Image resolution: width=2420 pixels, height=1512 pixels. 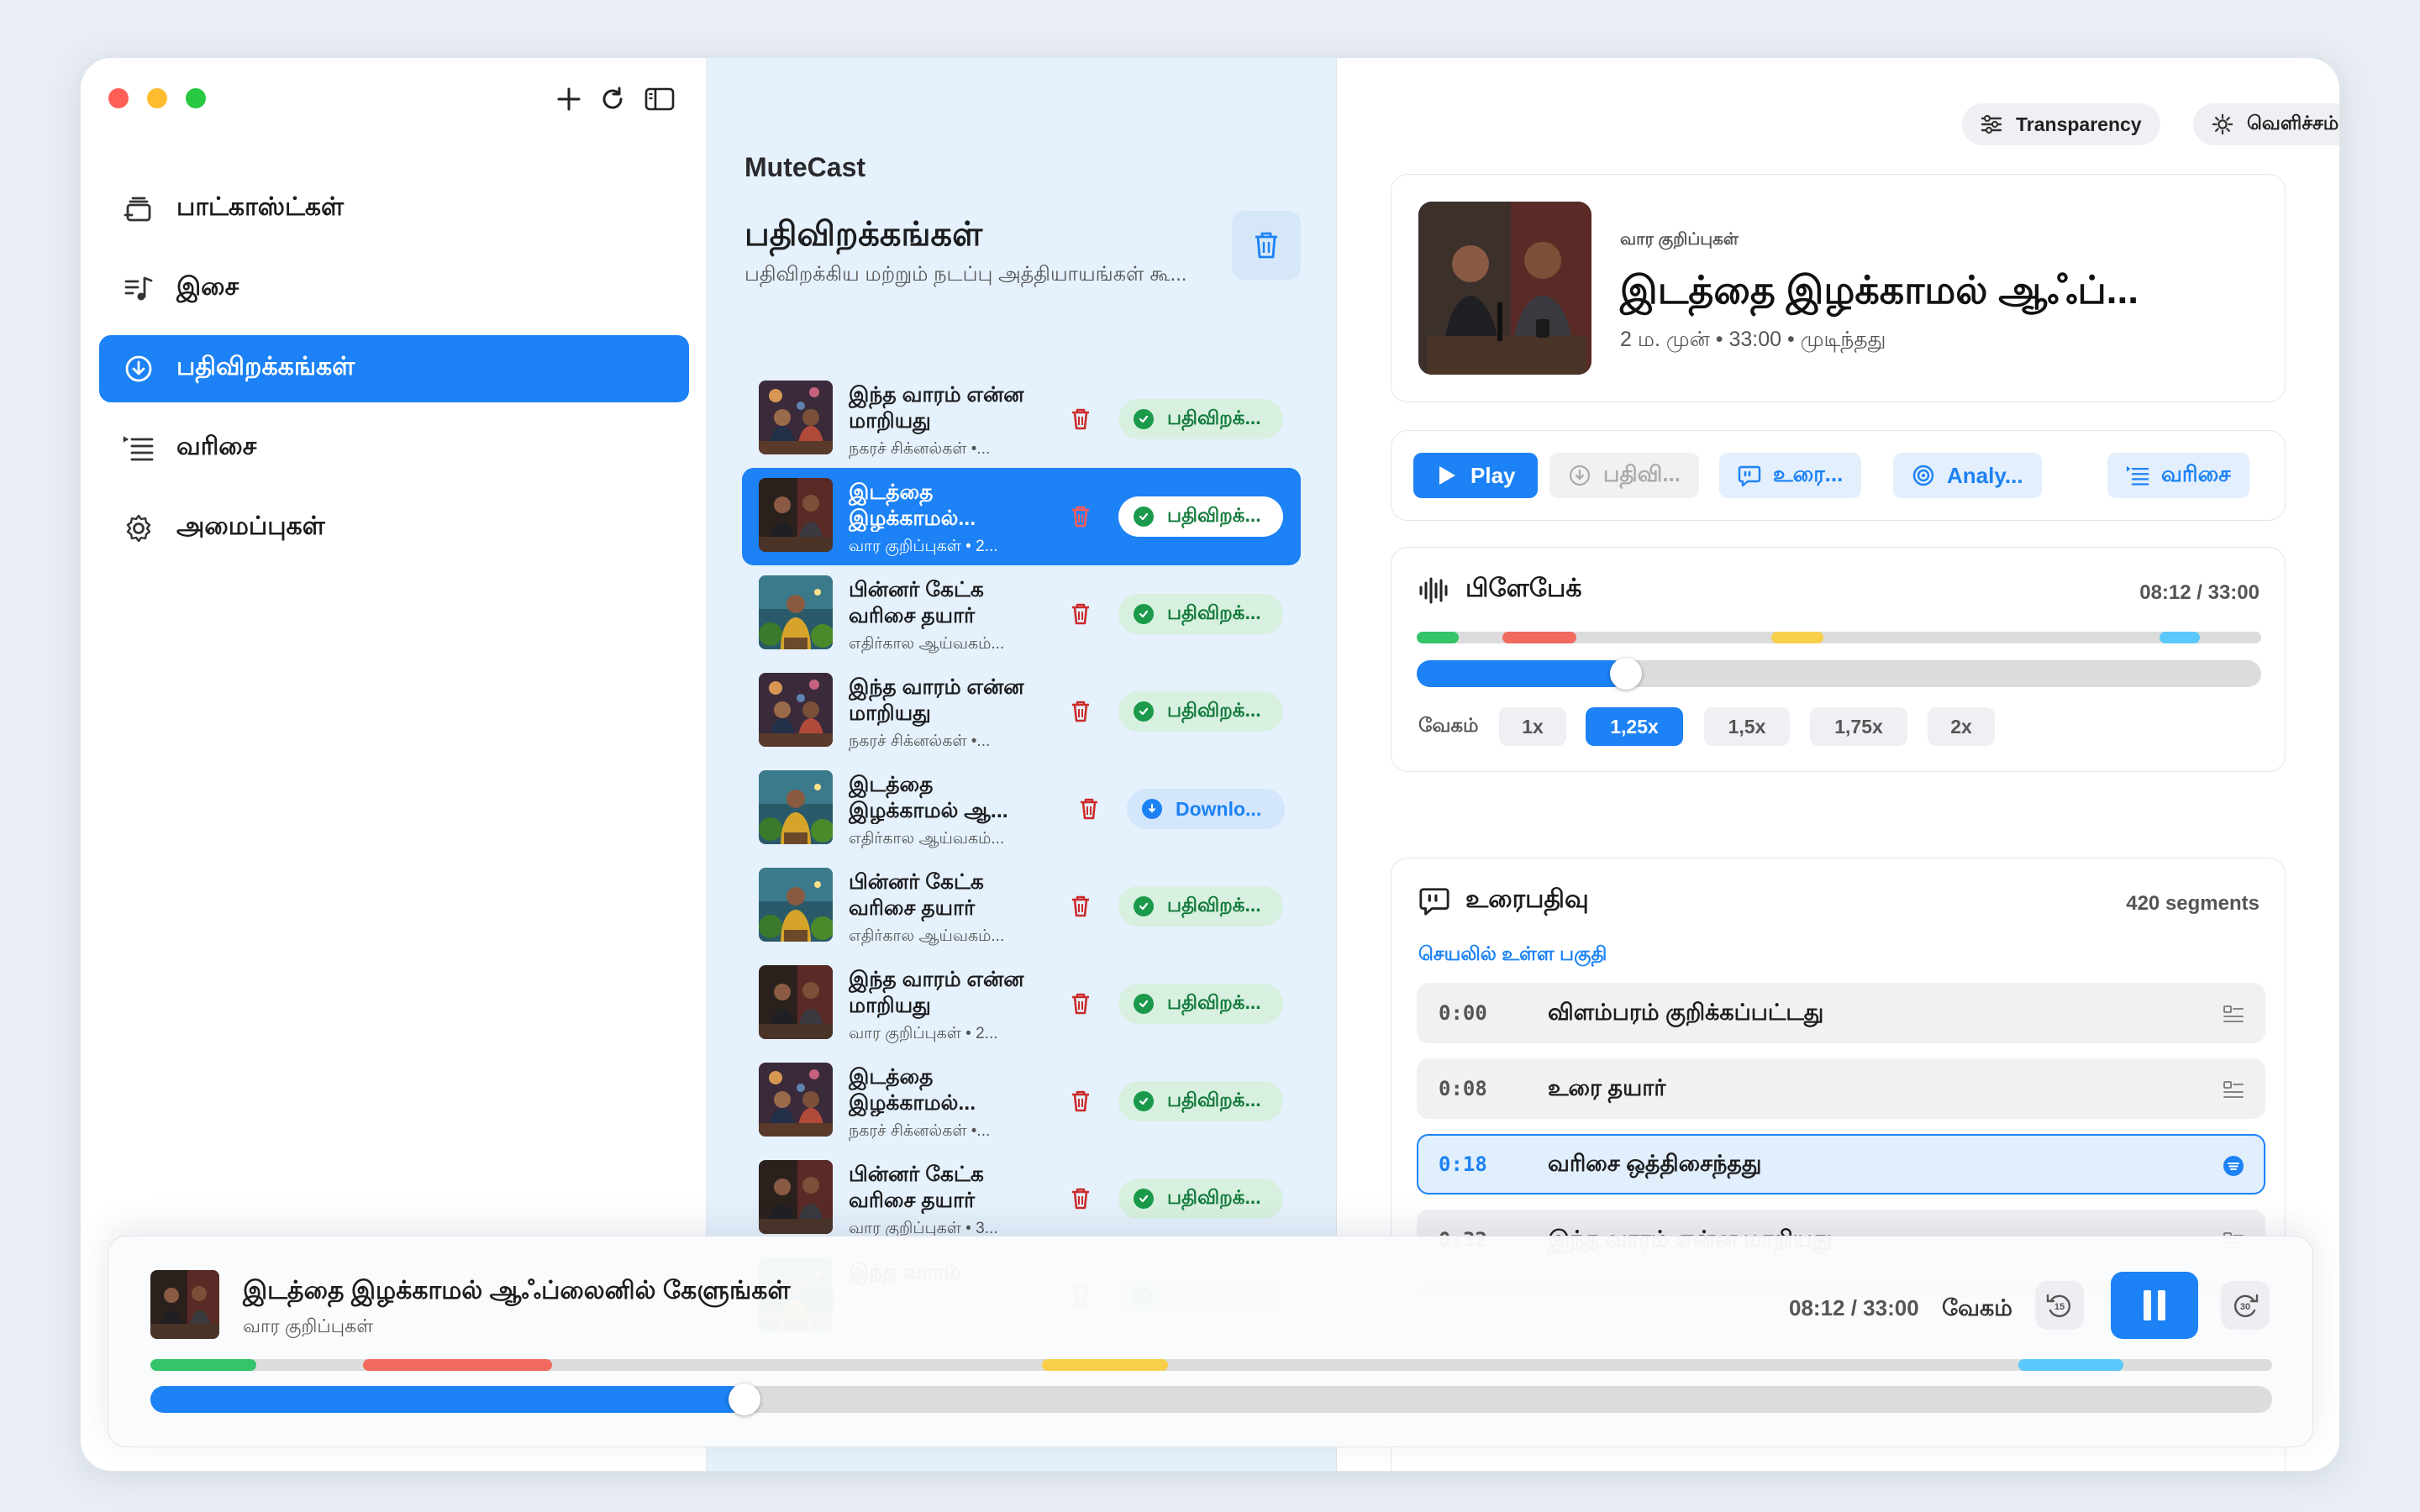 I want to click on segment-text: வரிசை ஒத்திசைந்தது, so click(x=1655, y=1163).